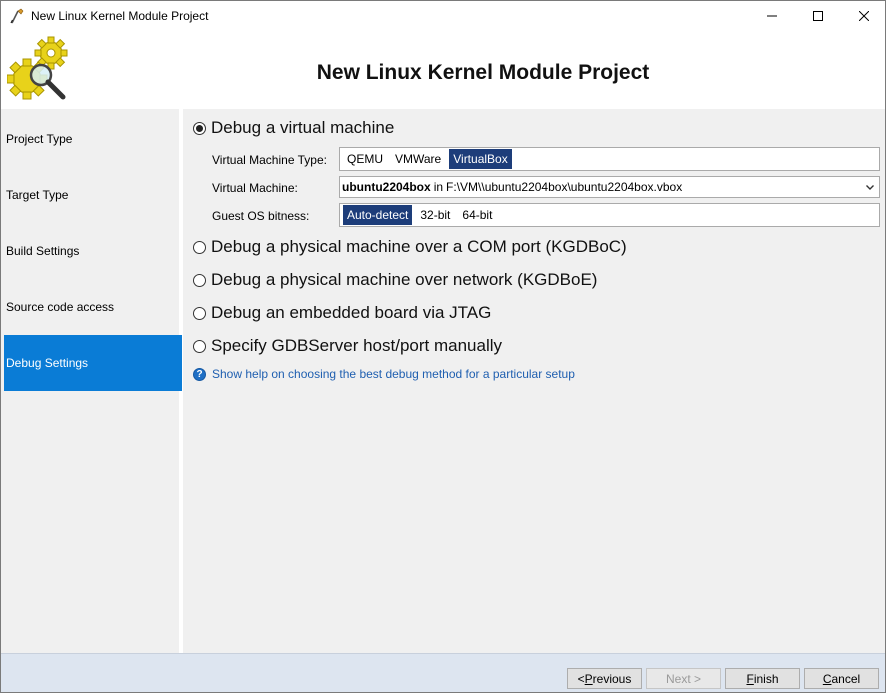 The image size is (886, 693). I want to click on close-icon, so click(864, 16).